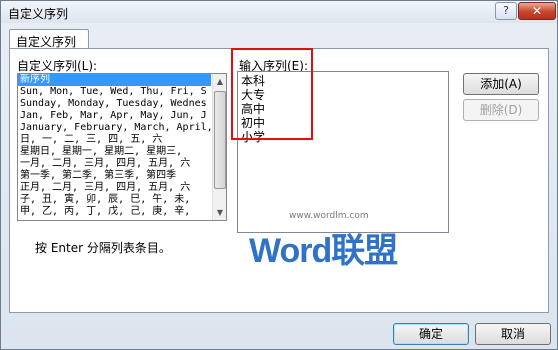 This screenshot has width=558, height=350. Describe the element at coordinates (114, 200) in the screenshot. I see `list-item: 子, 丑, 寅, 卯, 辰, 巳, 午, 未,` at that location.